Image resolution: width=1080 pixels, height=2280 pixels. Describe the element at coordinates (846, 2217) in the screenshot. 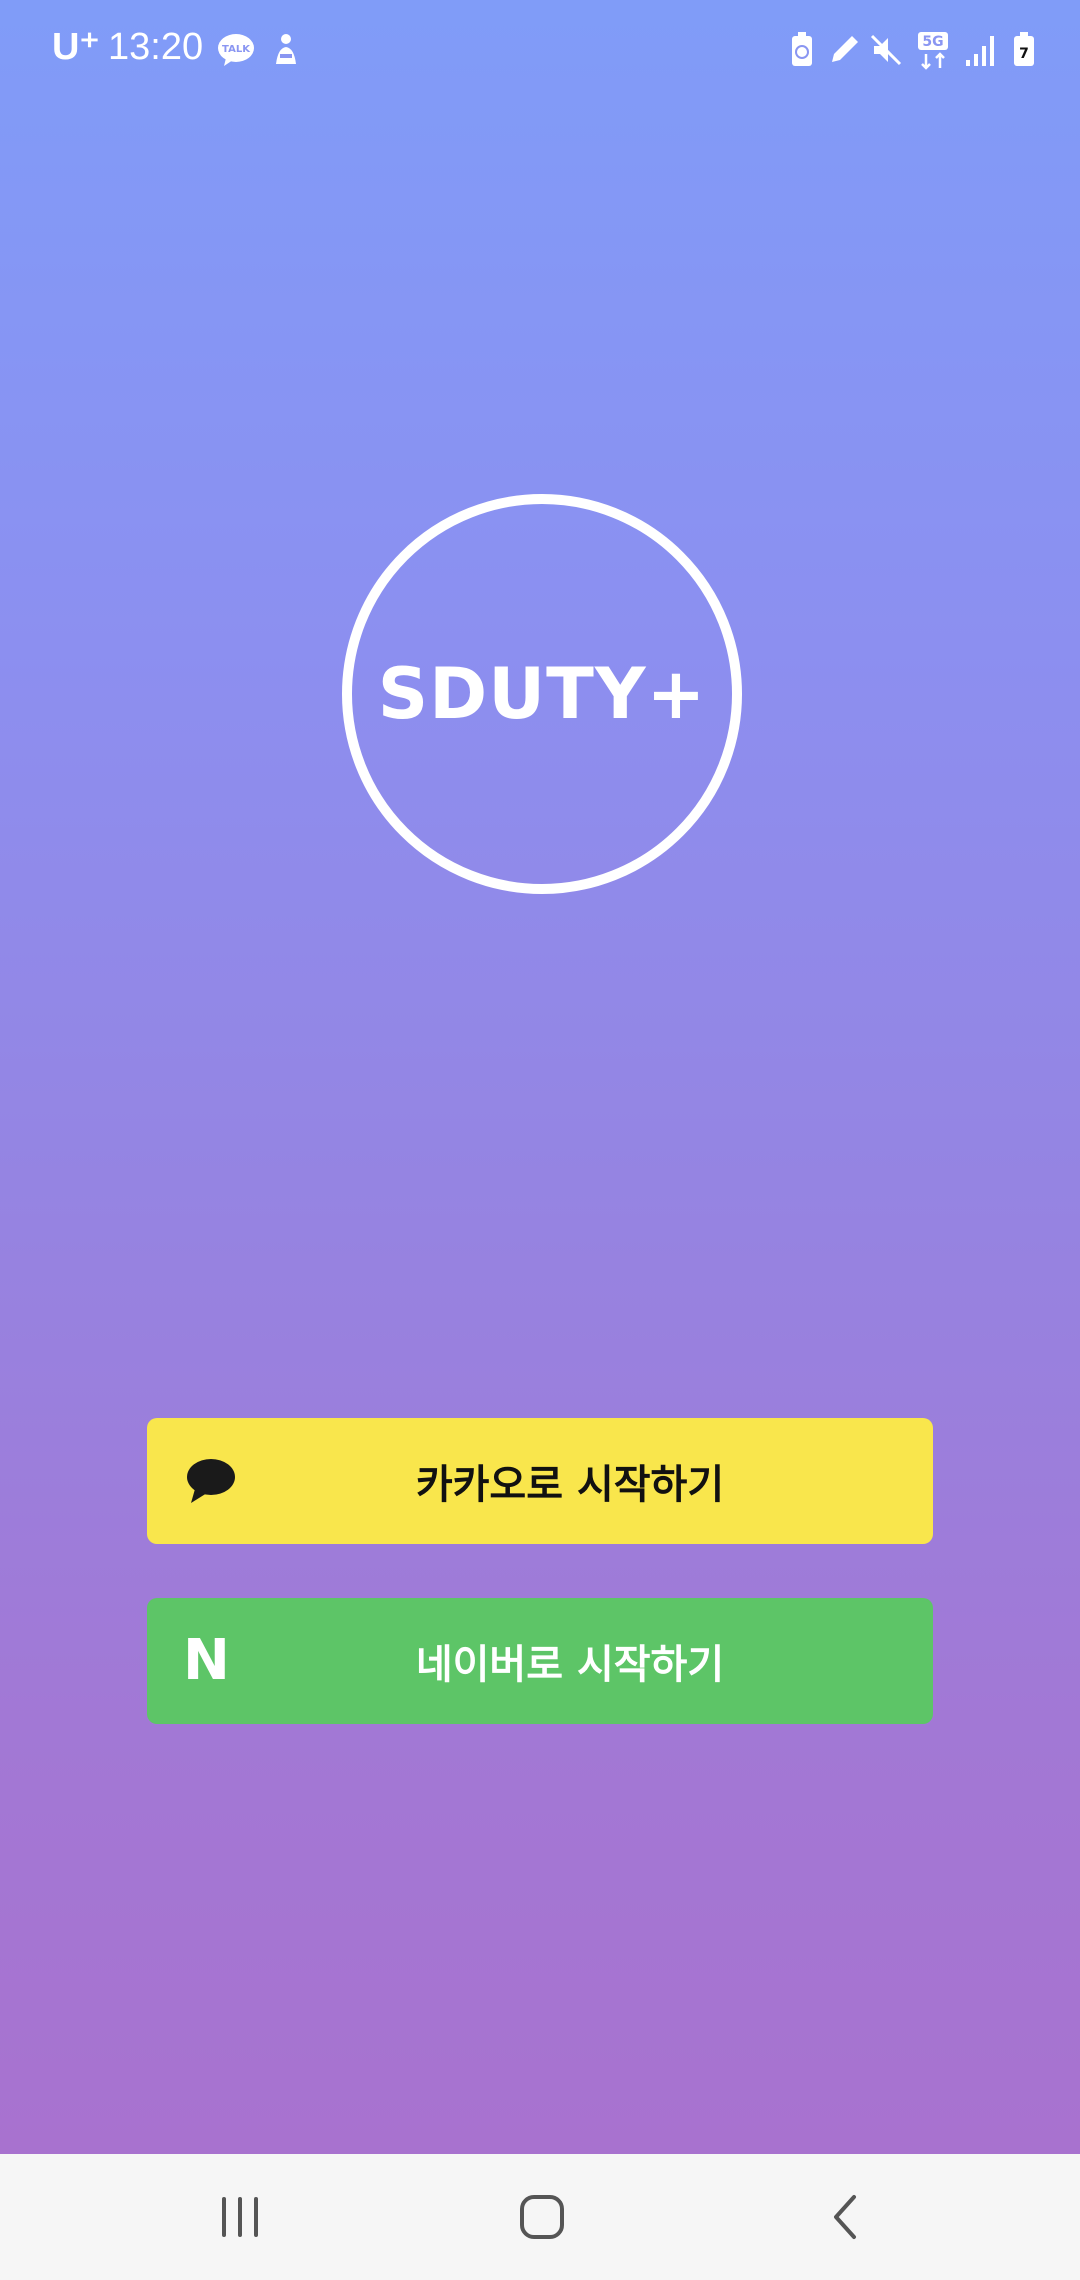

I see `back-icon` at that location.